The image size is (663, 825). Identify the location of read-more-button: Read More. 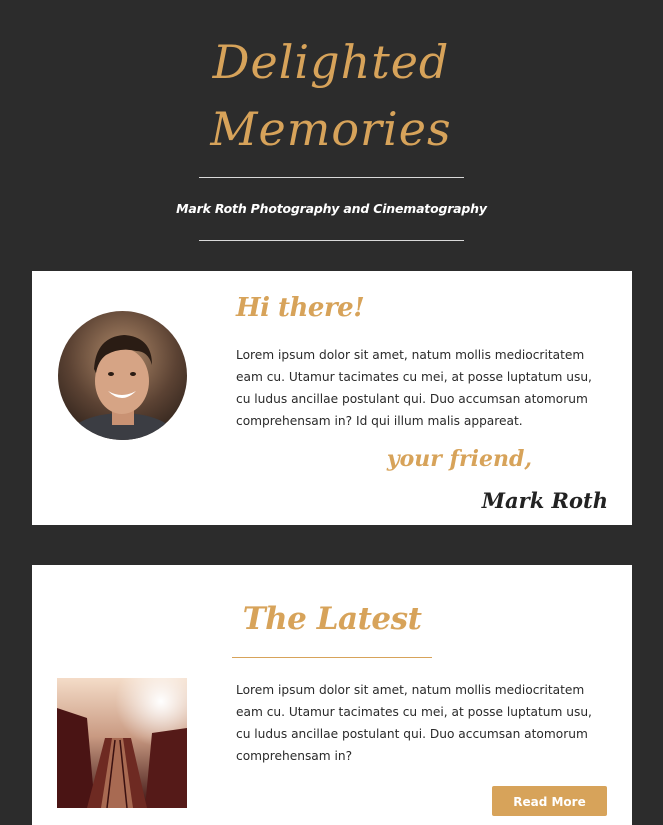
(549, 801).